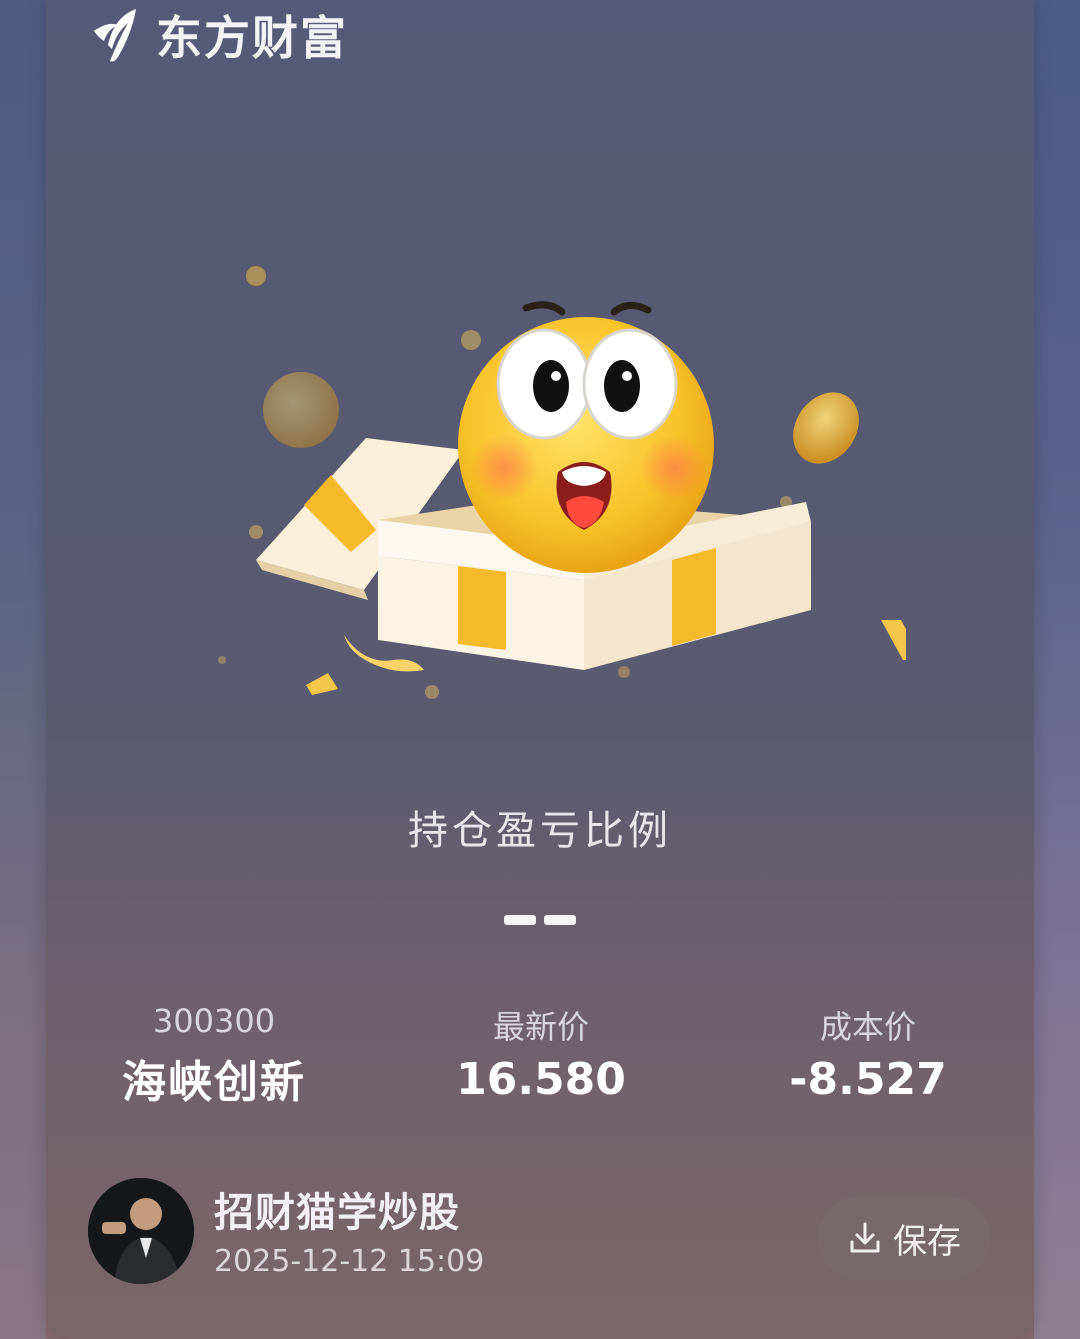 This screenshot has width=1080, height=1339. What do you see at coordinates (867, 1027) in the screenshot?
I see `cost-price-label: 成本价` at bounding box center [867, 1027].